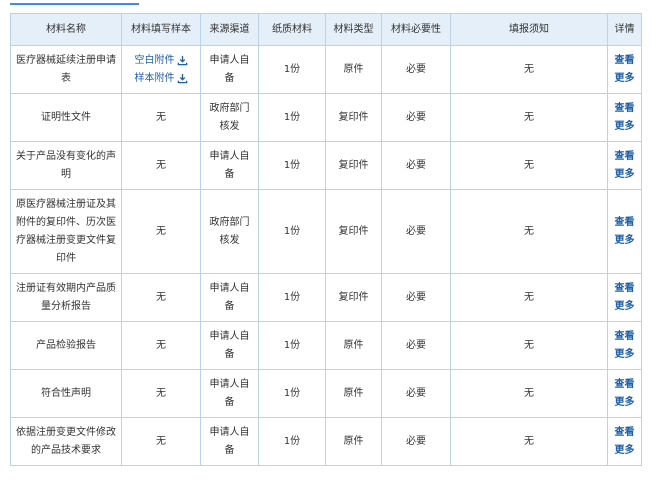 Image resolution: width=654 pixels, height=488 pixels. I want to click on table-row: 关于产品没有变化的声明 无 申请人自备 1份 复印件 必要 无 查看 更多, so click(326, 165).